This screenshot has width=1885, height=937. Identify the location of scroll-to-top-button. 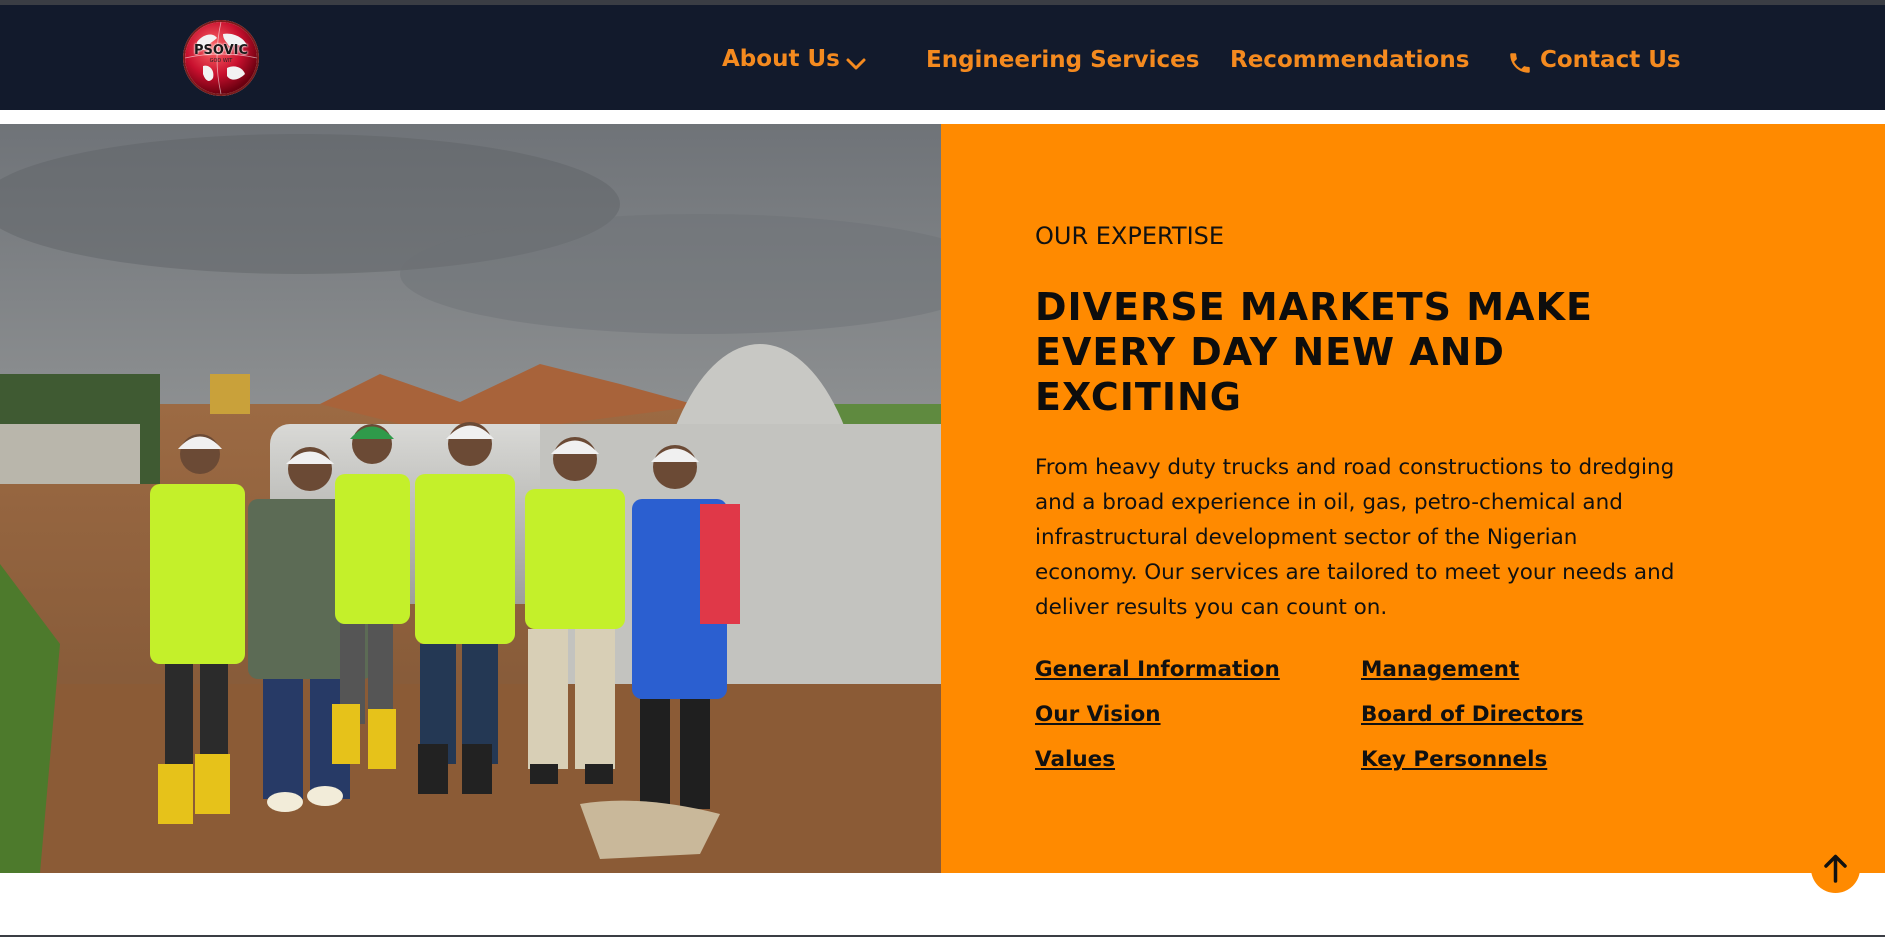
(1835, 868).